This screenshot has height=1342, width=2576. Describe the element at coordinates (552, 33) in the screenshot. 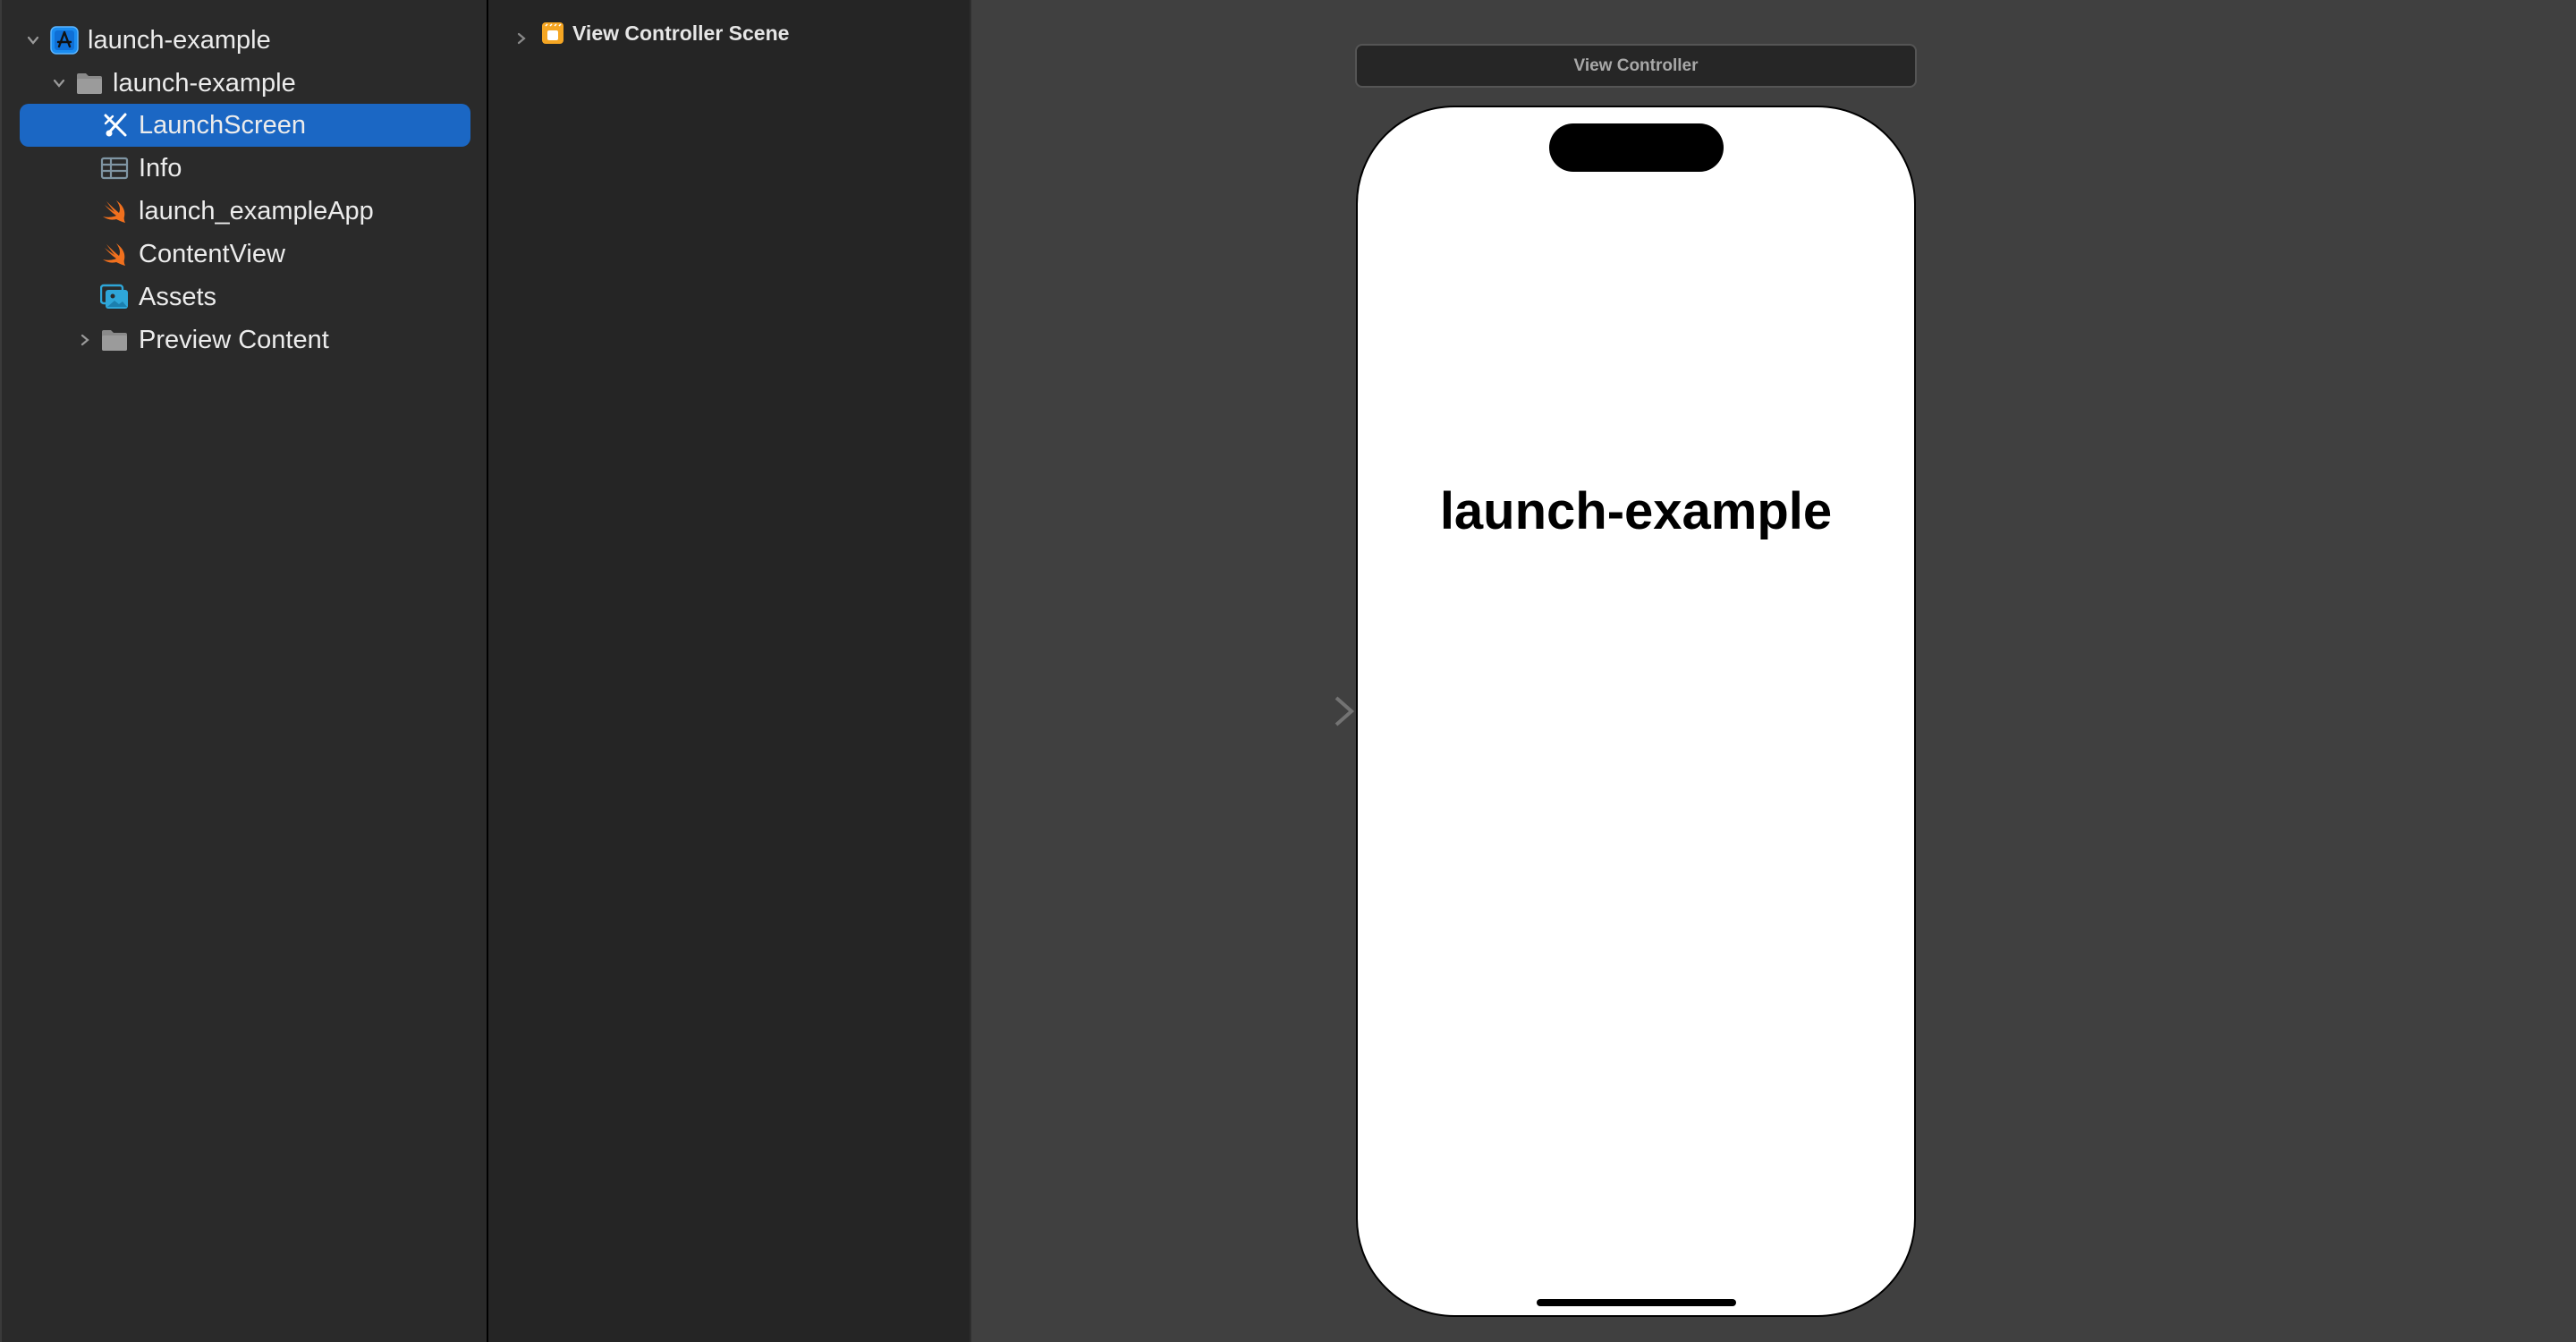

I see `scene-icon` at that location.